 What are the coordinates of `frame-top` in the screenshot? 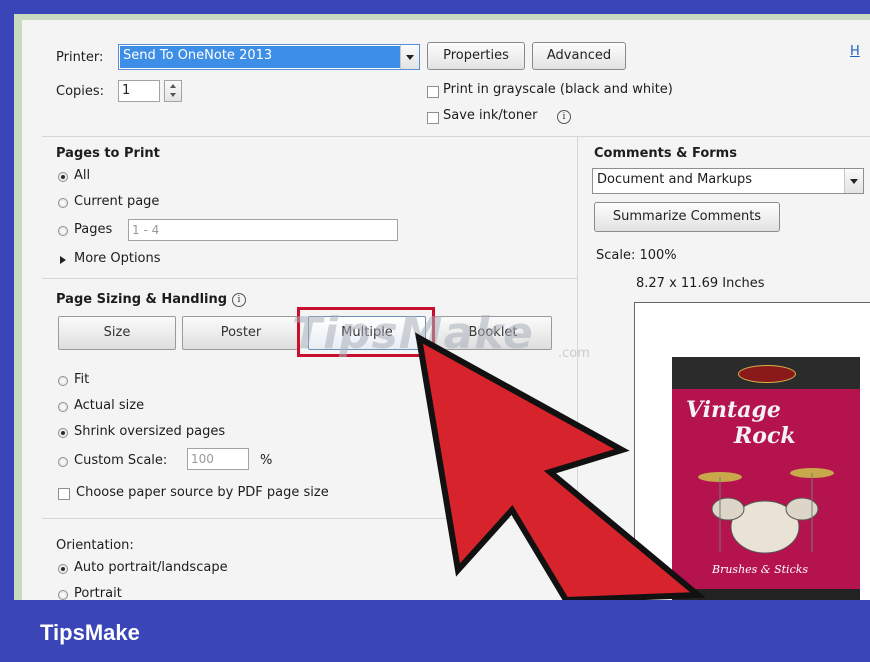 It's located at (435, 7).